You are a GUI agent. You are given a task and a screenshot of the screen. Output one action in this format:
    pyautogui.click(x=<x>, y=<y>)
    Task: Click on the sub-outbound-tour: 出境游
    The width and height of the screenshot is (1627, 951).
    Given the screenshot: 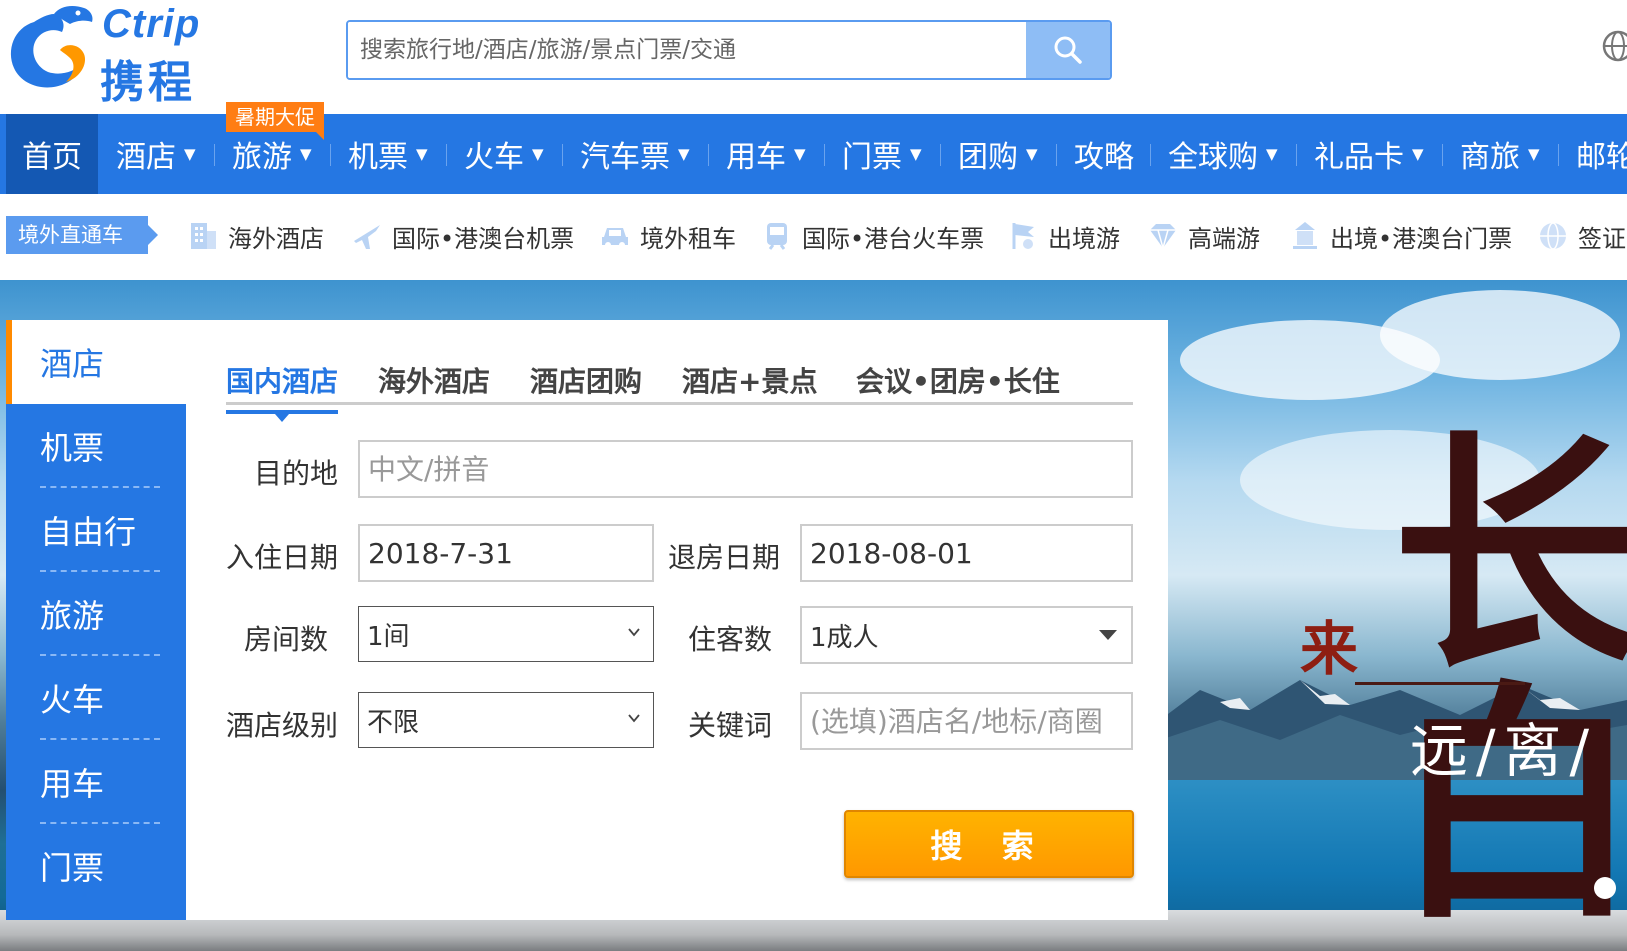 What is the action you would take?
    pyautogui.click(x=1063, y=236)
    